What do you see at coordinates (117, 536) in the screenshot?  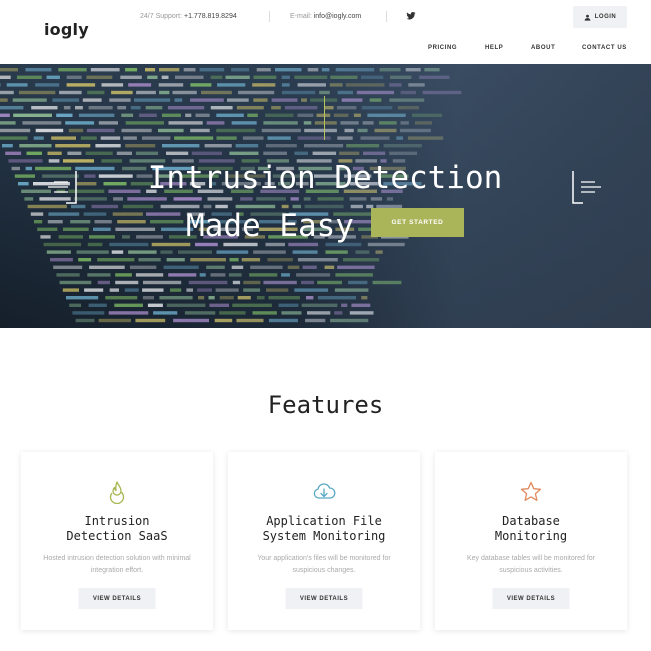 I see `feature-card-title-line2: Detection SaaS` at bounding box center [117, 536].